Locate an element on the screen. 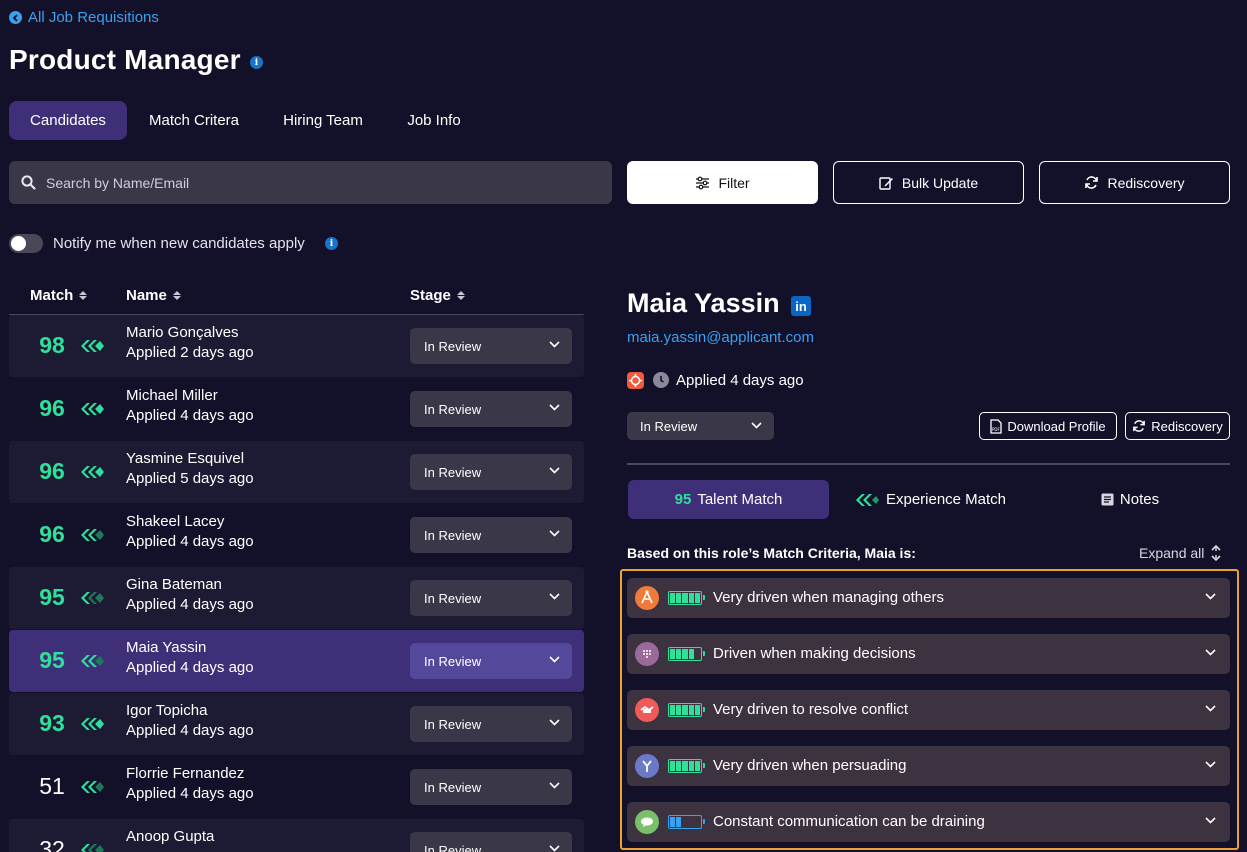 The width and height of the screenshot is (1247, 852). candidate-rediscovery-button: Rediscovery is located at coordinates (1177, 426).